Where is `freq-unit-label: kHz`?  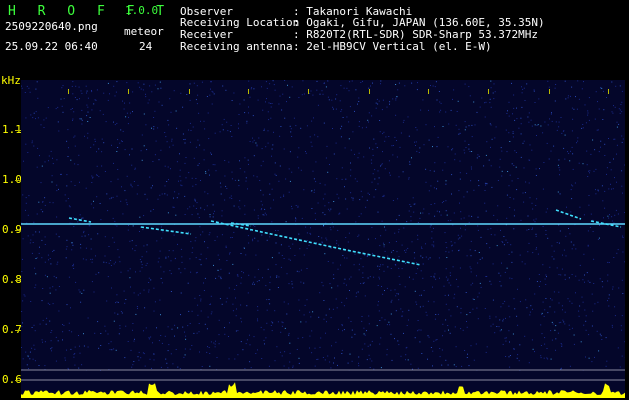 freq-unit-label: kHz is located at coordinates (11, 80).